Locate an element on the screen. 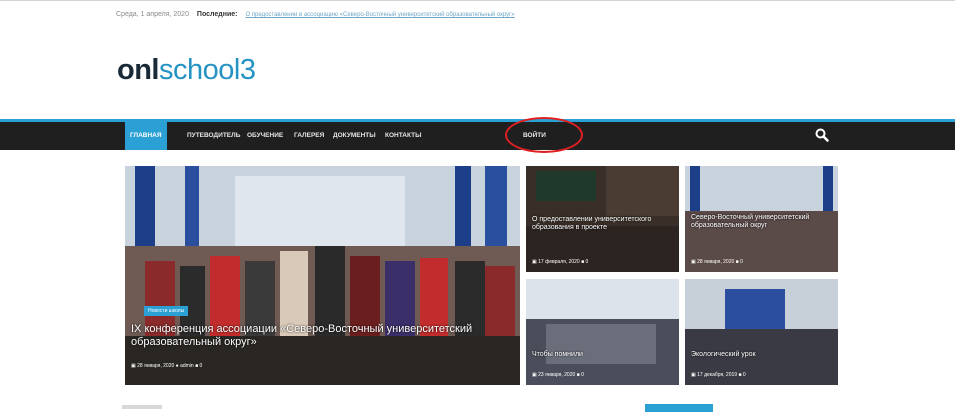  search-icon is located at coordinates (822, 135).